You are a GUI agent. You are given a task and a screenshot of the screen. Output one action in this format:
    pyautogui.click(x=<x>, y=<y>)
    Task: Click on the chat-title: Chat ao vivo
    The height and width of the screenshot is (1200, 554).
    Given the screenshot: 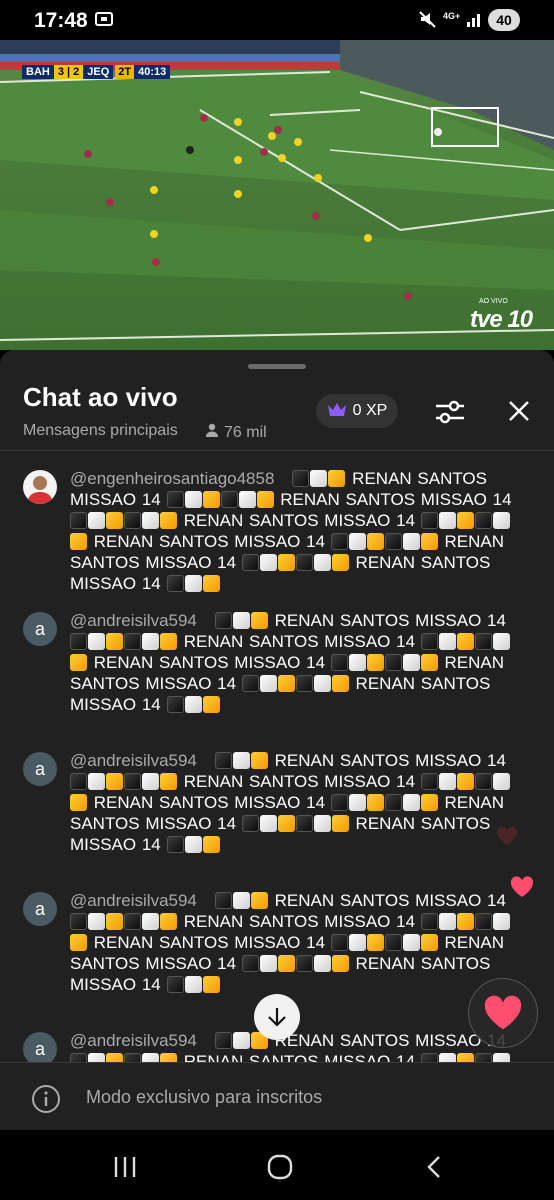 What is the action you would take?
    pyautogui.click(x=100, y=397)
    